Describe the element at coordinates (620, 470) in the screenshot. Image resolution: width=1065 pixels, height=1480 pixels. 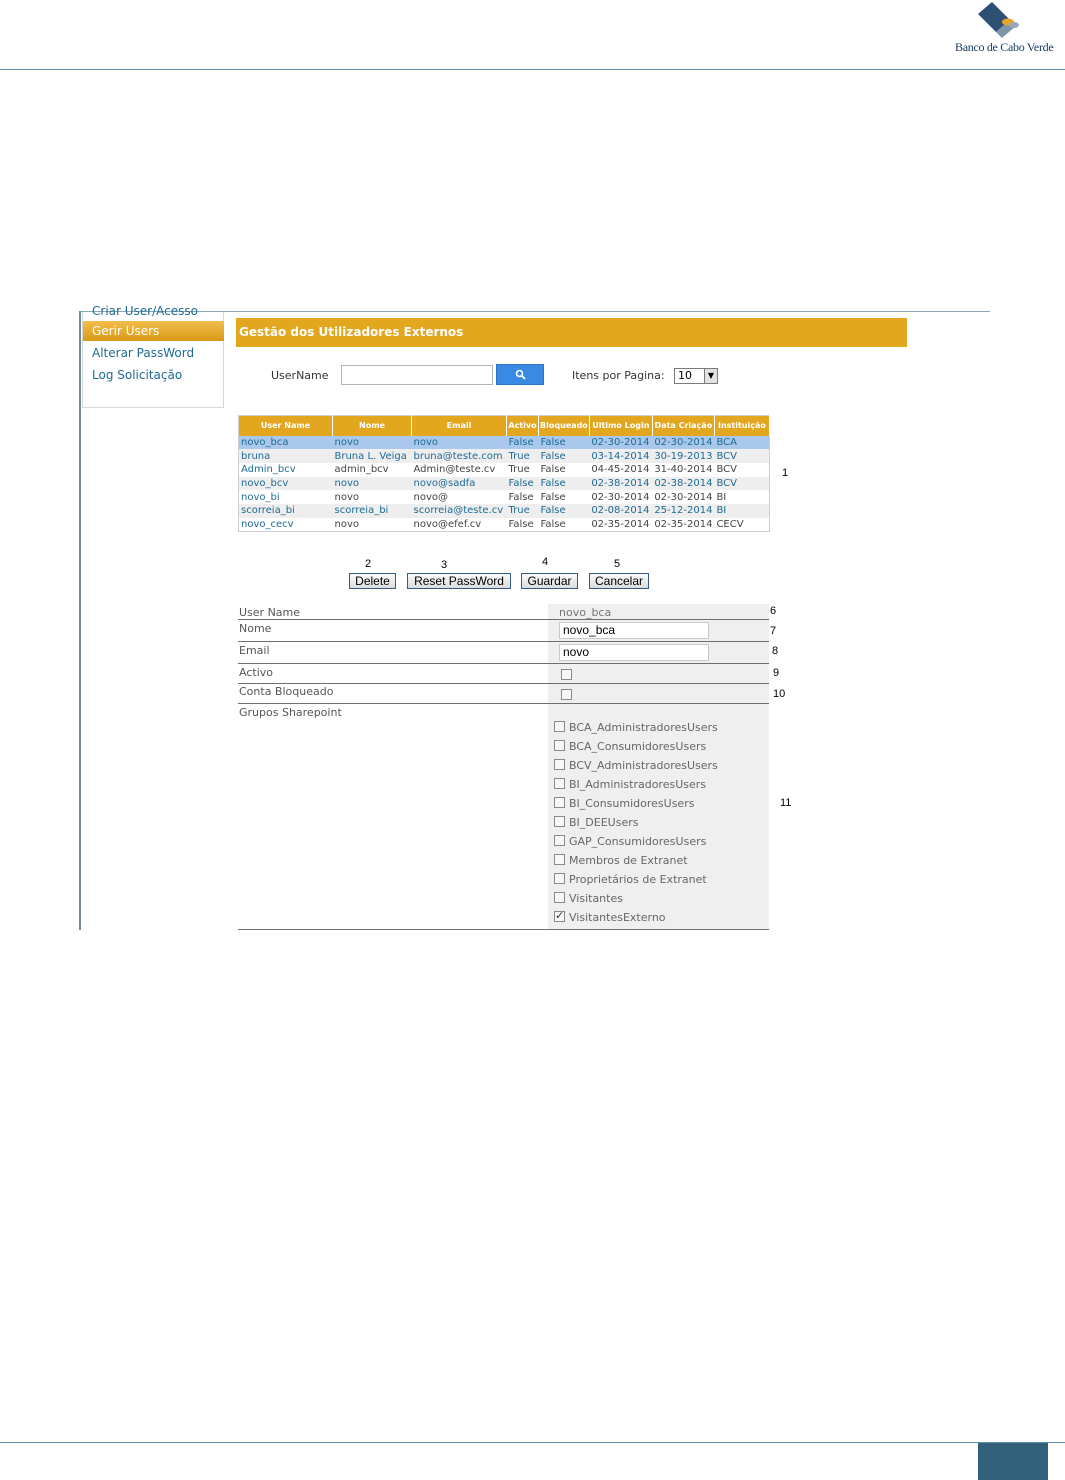
I see `table-cell: 04-45-2014` at that location.